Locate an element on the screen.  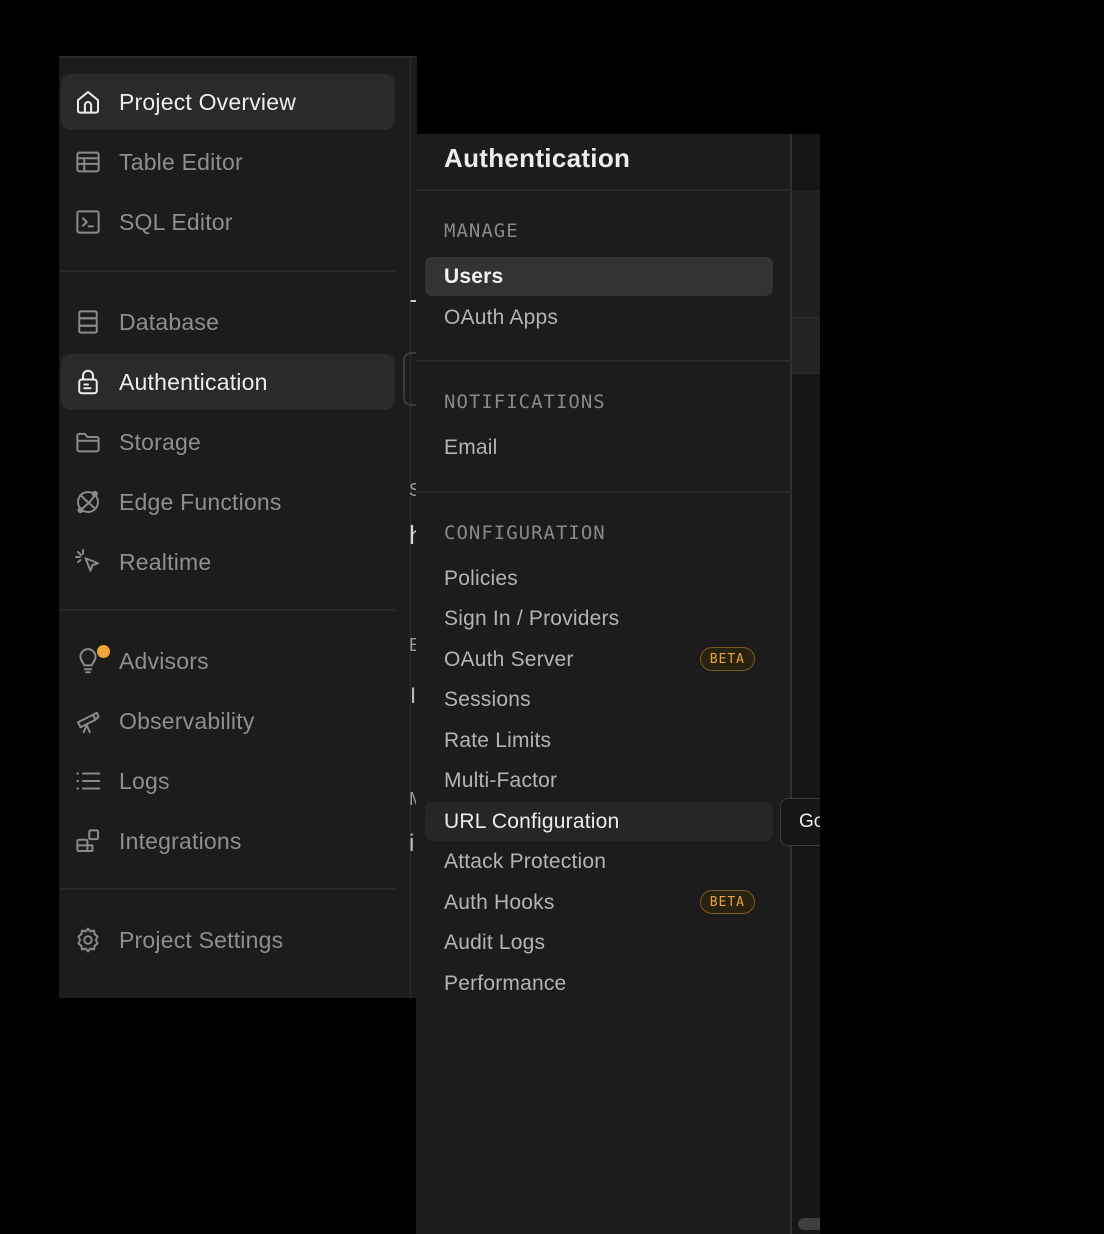
gear-icon is located at coordinates (88, 940).